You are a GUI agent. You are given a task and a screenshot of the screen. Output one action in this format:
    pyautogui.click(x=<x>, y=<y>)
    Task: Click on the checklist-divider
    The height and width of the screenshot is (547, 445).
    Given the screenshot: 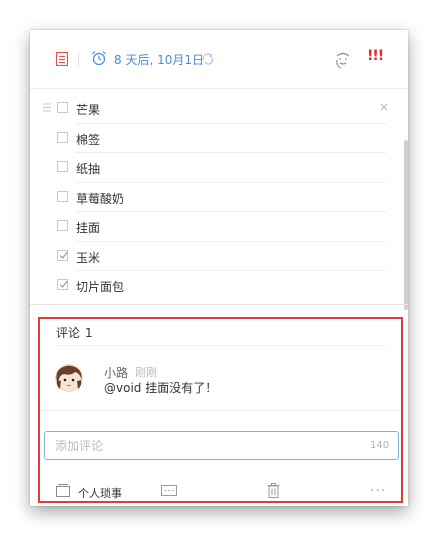 What is the action you would take?
    pyautogui.click(x=219, y=304)
    